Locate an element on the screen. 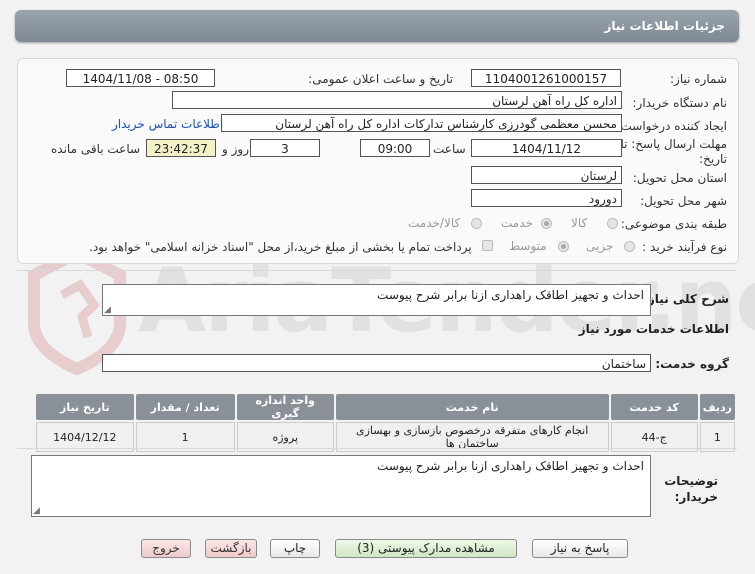 Image resolution: width=755 pixels, height=574 pixels. col-header-quantity: تعداد / مقدار is located at coordinates (185, 407).